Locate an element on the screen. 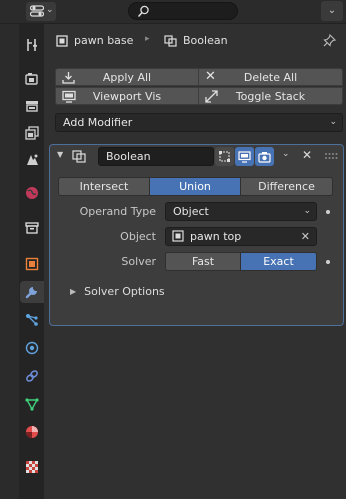  edit-mode-toggle is located at coordinates (224, 156).